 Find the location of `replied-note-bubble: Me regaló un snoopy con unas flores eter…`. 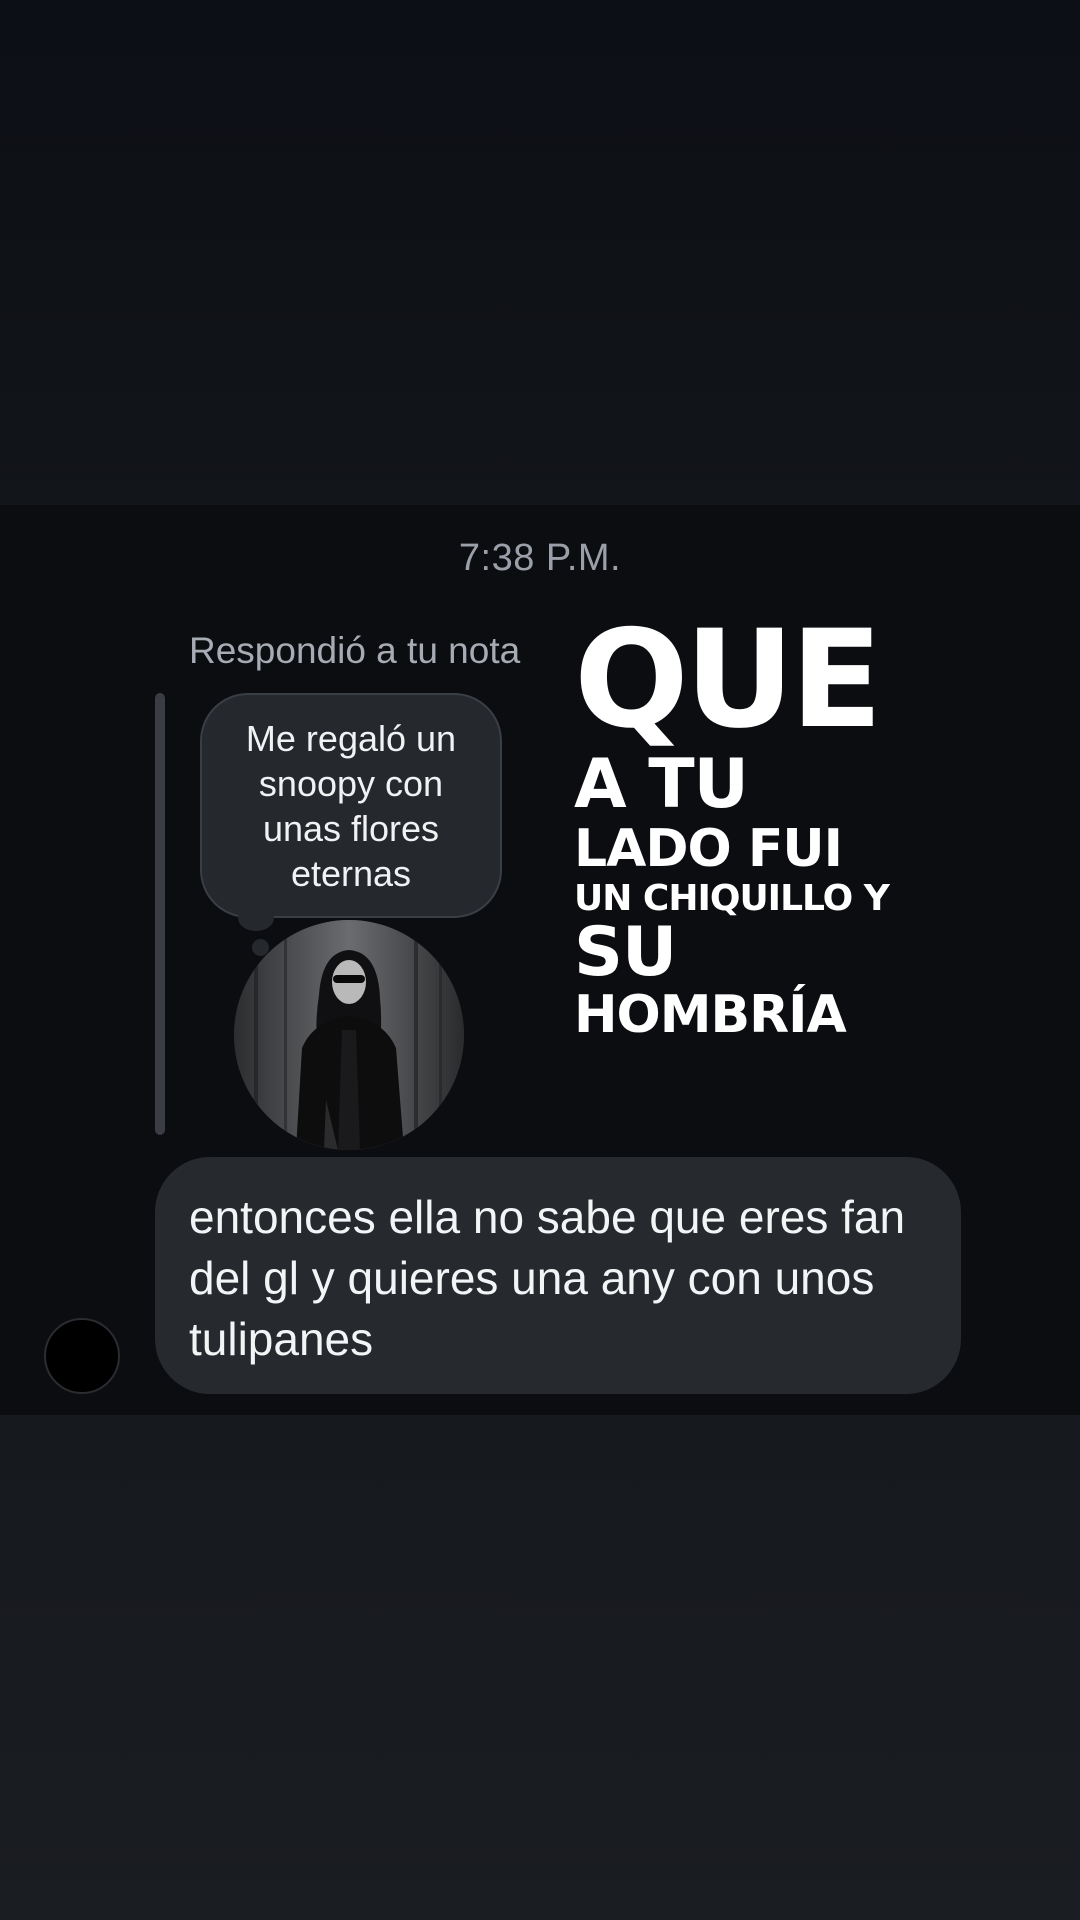

replied-note-bubble: Me regaló un snoopy con unas flores eter… is located at coordinates (351, 805).